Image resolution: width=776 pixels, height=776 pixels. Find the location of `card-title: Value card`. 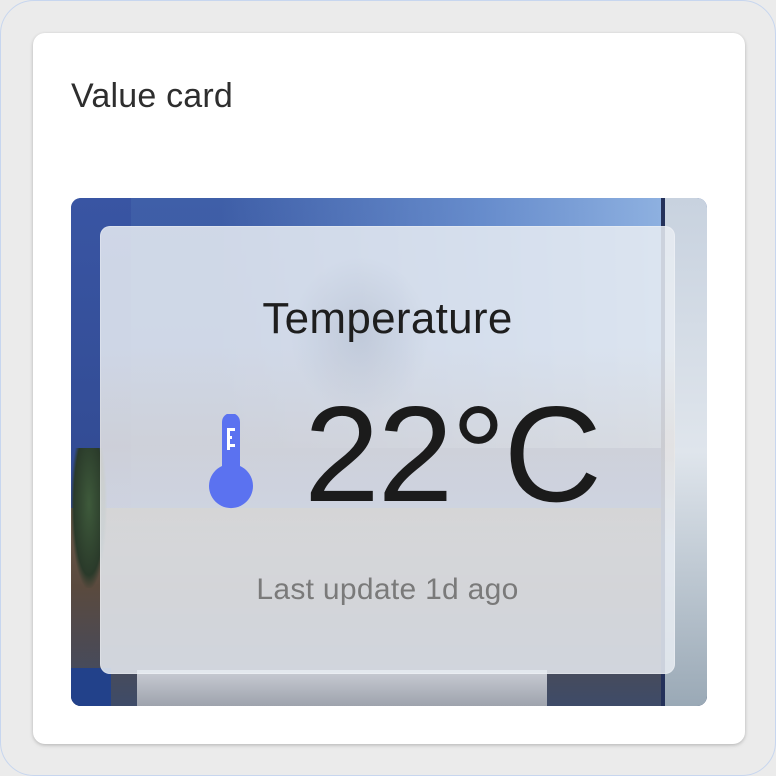

card-title: Value card is located at coordinates (152, 96).